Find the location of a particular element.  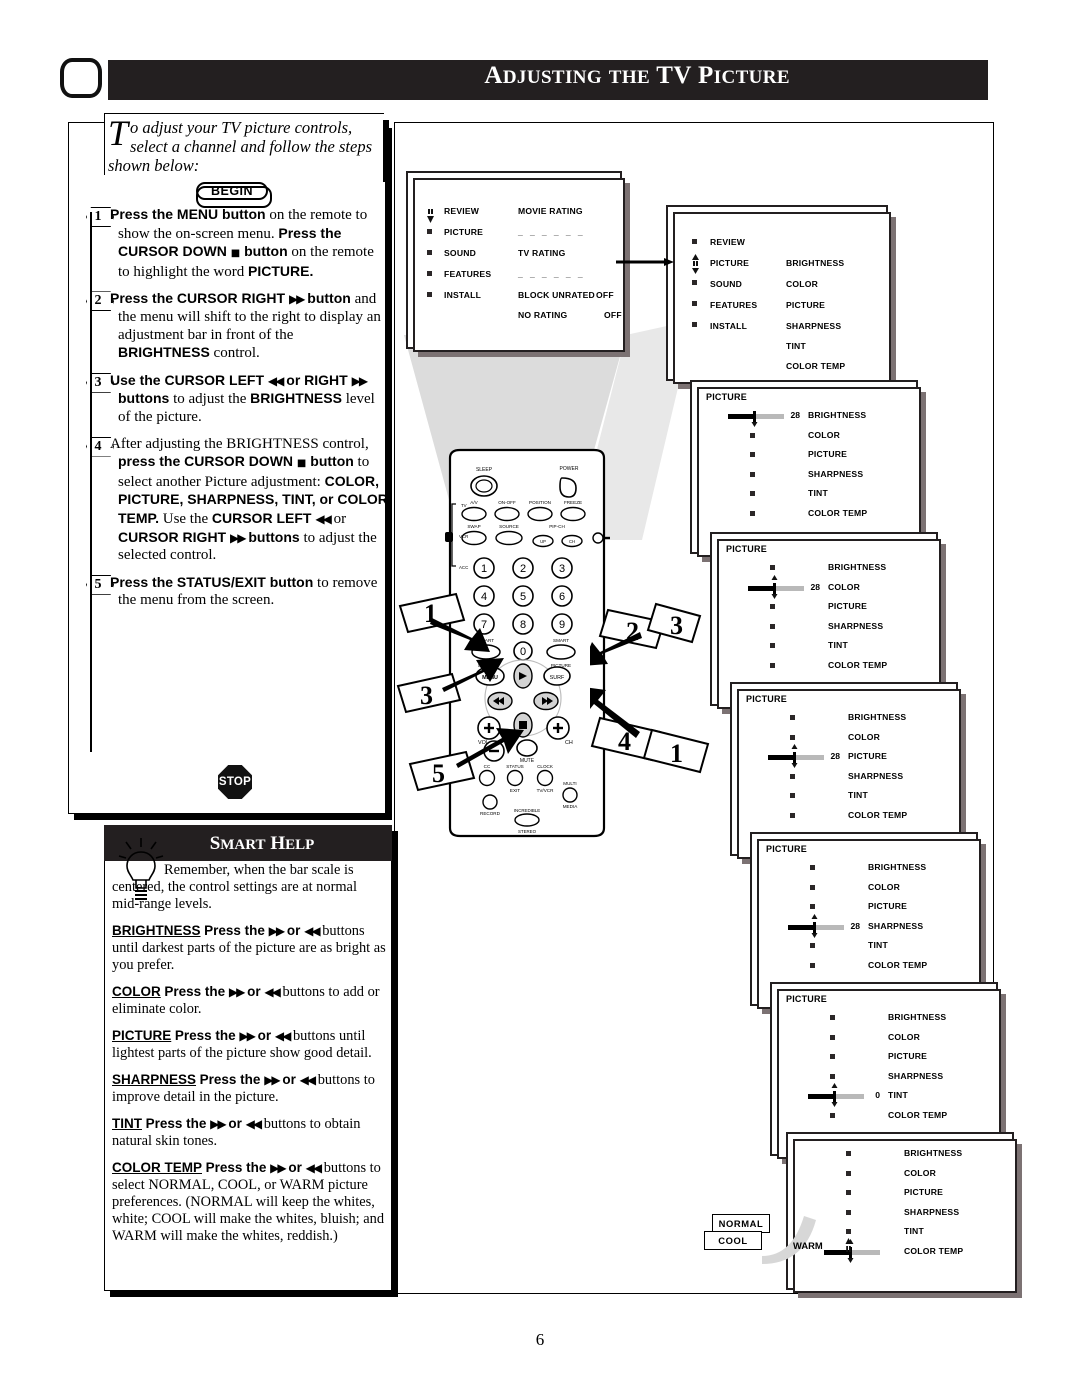

page-header: ADJUSTING THE TV PICTURE is located at coordinates (540, 55).